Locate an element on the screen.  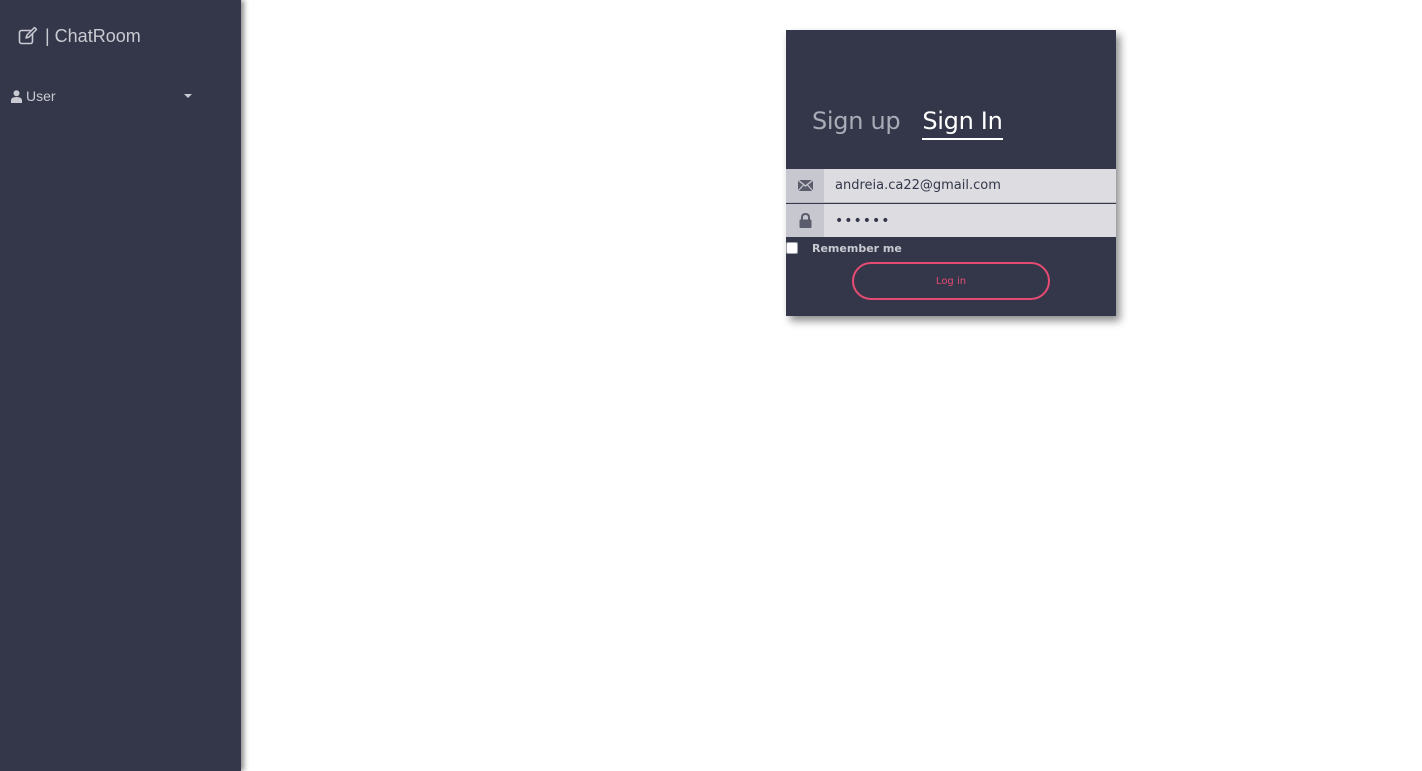
remember-me-checkbox is located at coordinates (792, 248).